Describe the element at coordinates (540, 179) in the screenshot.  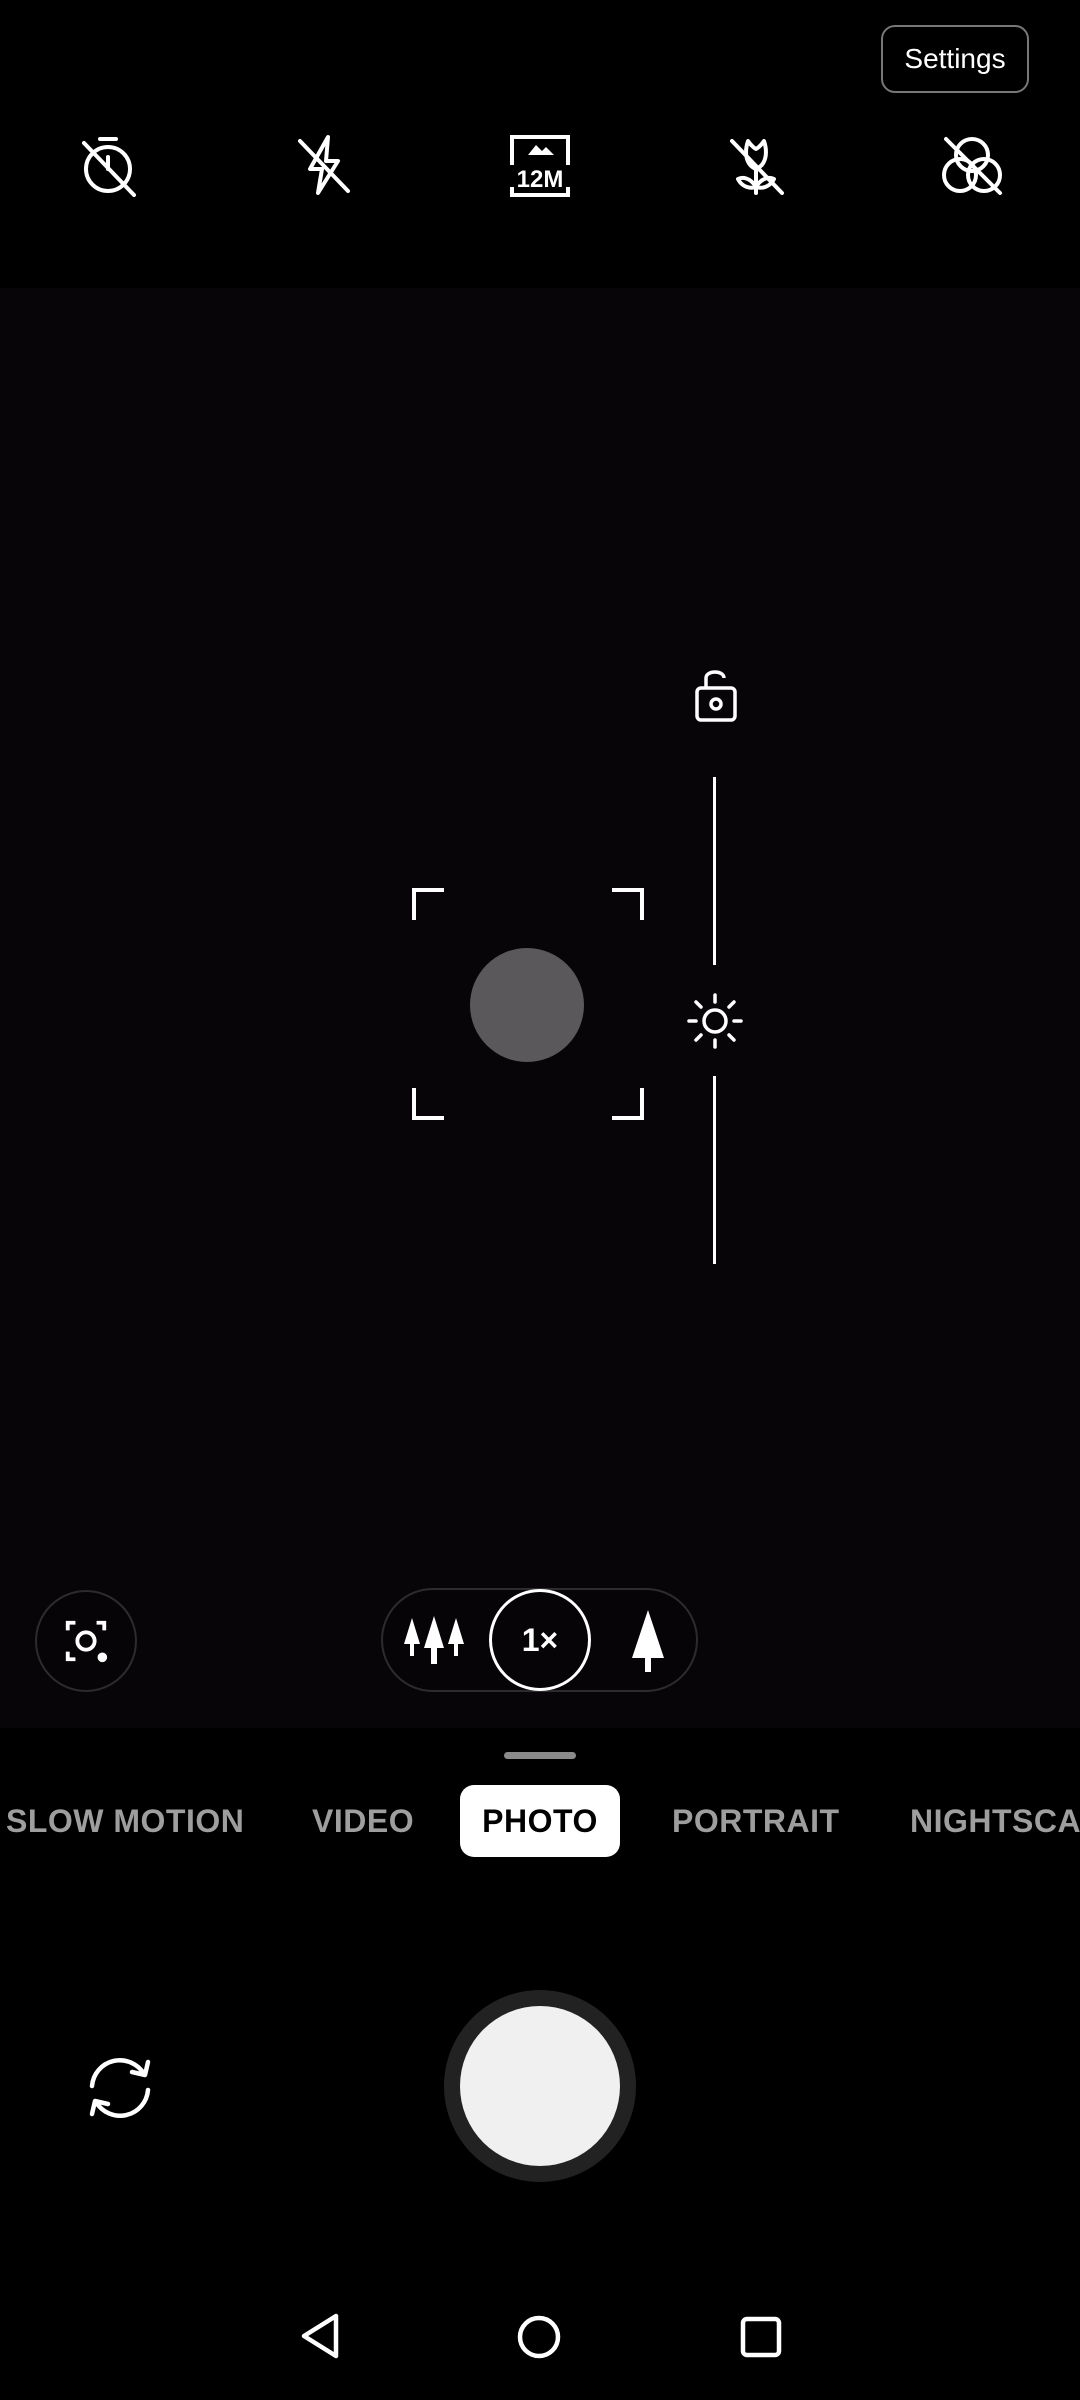
I see `resolution-label: 12M` at that location.